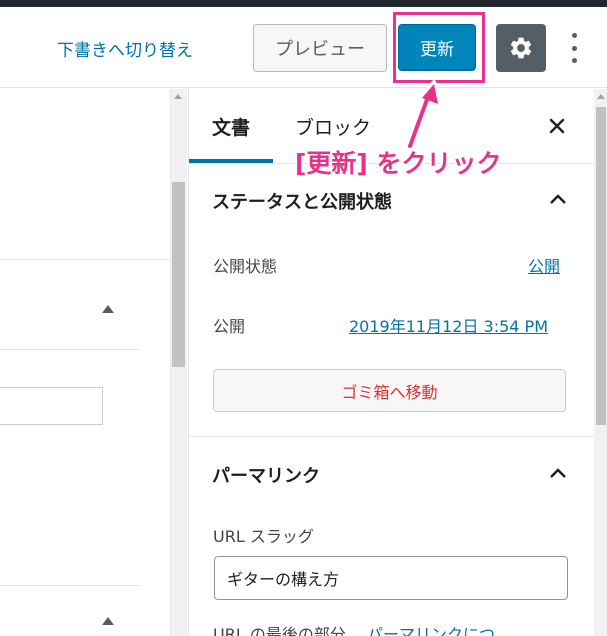 The height and width of the screenshot is (636, 607). What do you see at coordinates (320, 48) in the screenshot?
I see `preview-button: プレビュー` at bounding box center [320, 48].